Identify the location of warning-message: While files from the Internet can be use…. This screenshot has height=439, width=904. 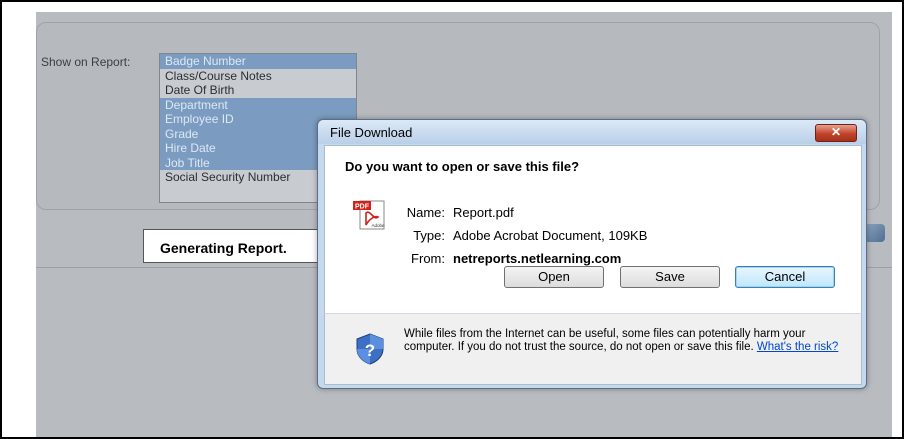
(624, 341).